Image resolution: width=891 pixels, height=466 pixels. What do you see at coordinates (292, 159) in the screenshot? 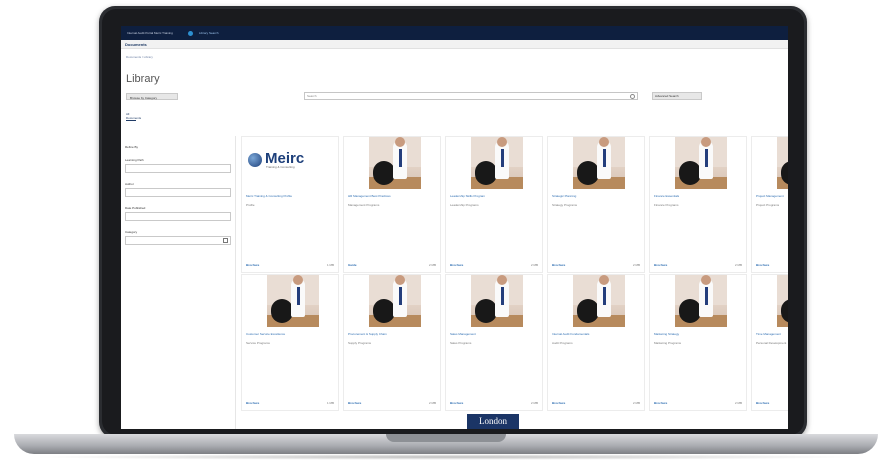
I see `meirc-logo: Meirc Training & Consulting` at bounding box center [292, 159].